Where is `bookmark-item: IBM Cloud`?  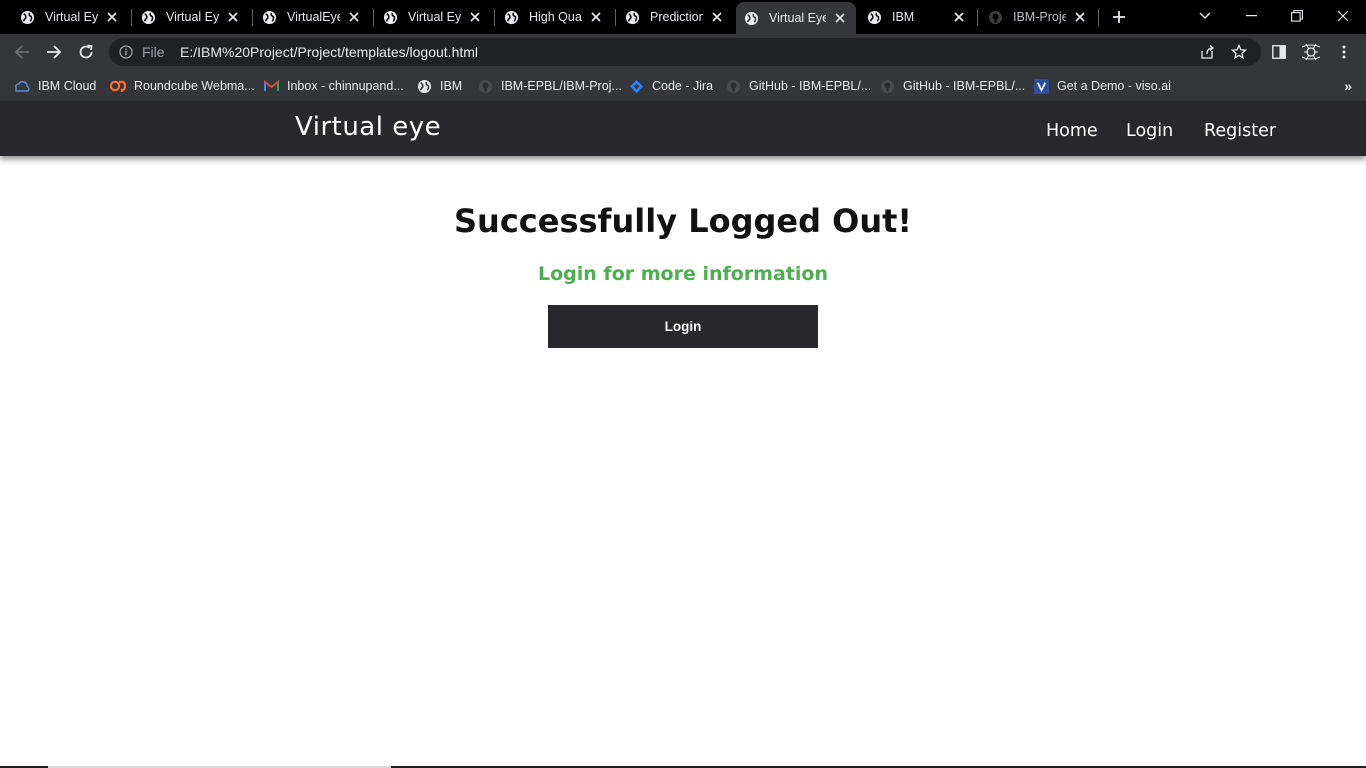 bookmark-item: IBM Cloud is located at coordinates (55, 86).